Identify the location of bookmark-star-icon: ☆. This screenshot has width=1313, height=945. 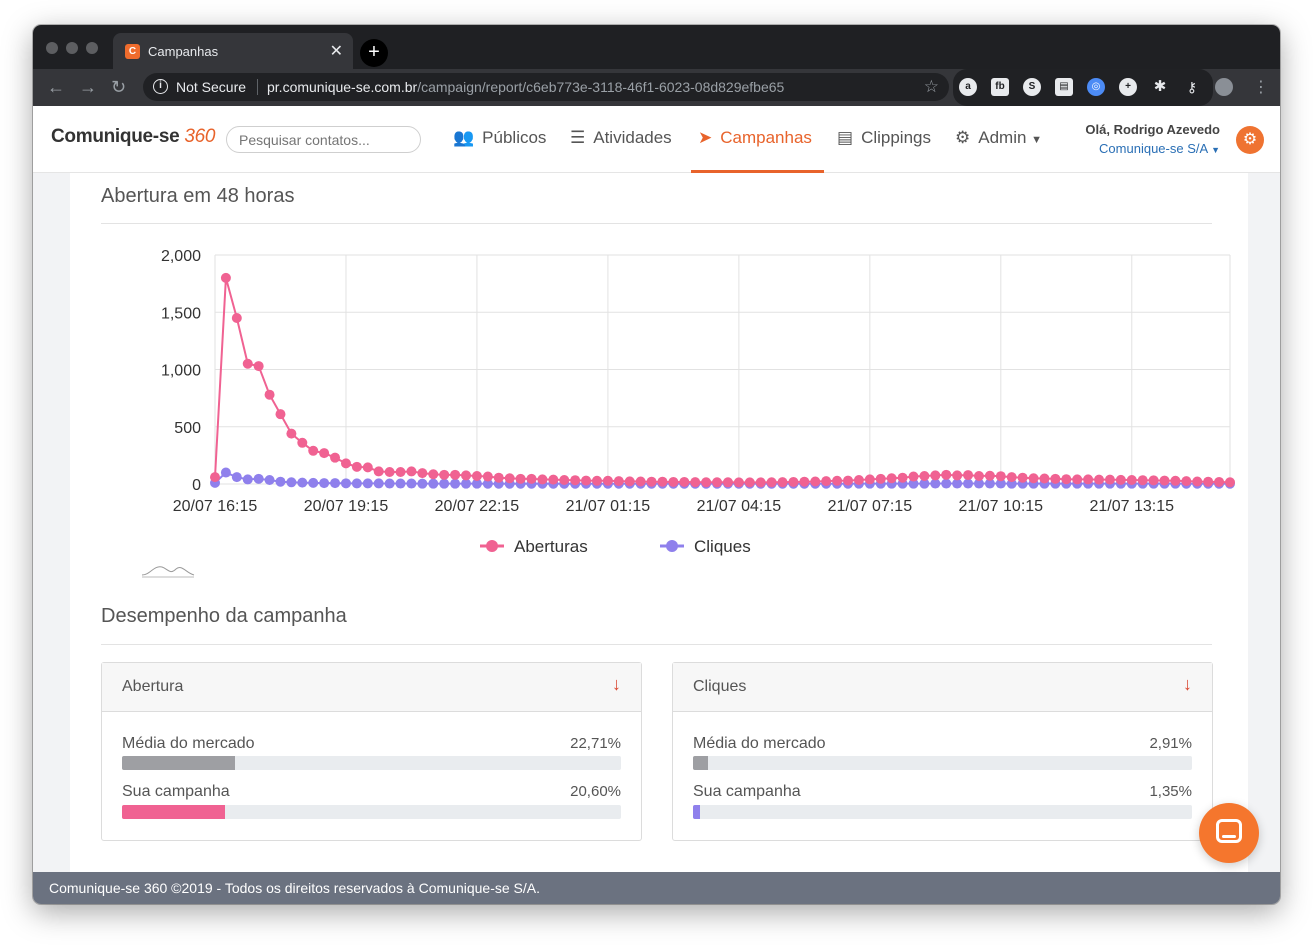
(931, 87).